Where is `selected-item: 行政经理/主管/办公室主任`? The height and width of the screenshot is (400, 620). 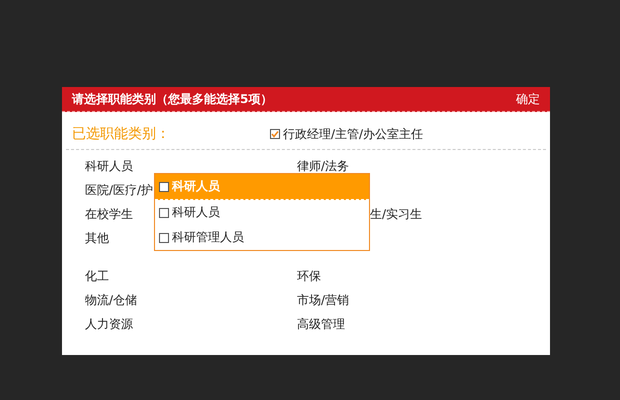
selected-item: 行政经理/主管/办公室主任 is located at coordinates (353, 134).